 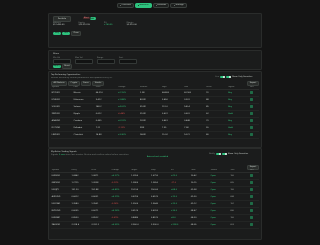 What do you see at coordinates (100, 204) in the screenshot?
I see `table-cell: 1.3561` at bounding box center [100, 204].